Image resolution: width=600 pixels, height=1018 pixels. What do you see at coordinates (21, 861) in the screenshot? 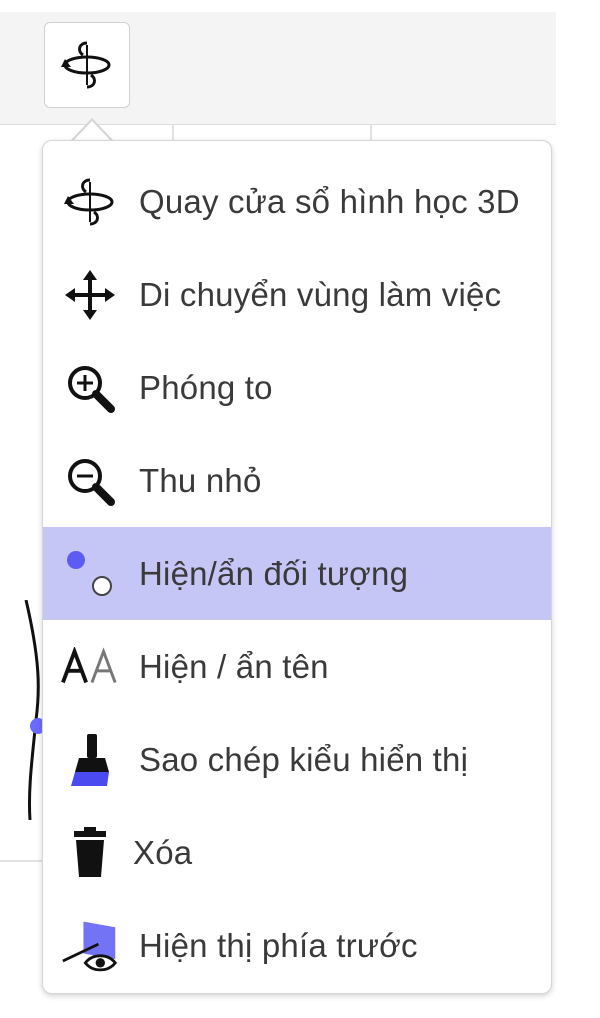
I see `grid-line` at bounding box center [21, 861].